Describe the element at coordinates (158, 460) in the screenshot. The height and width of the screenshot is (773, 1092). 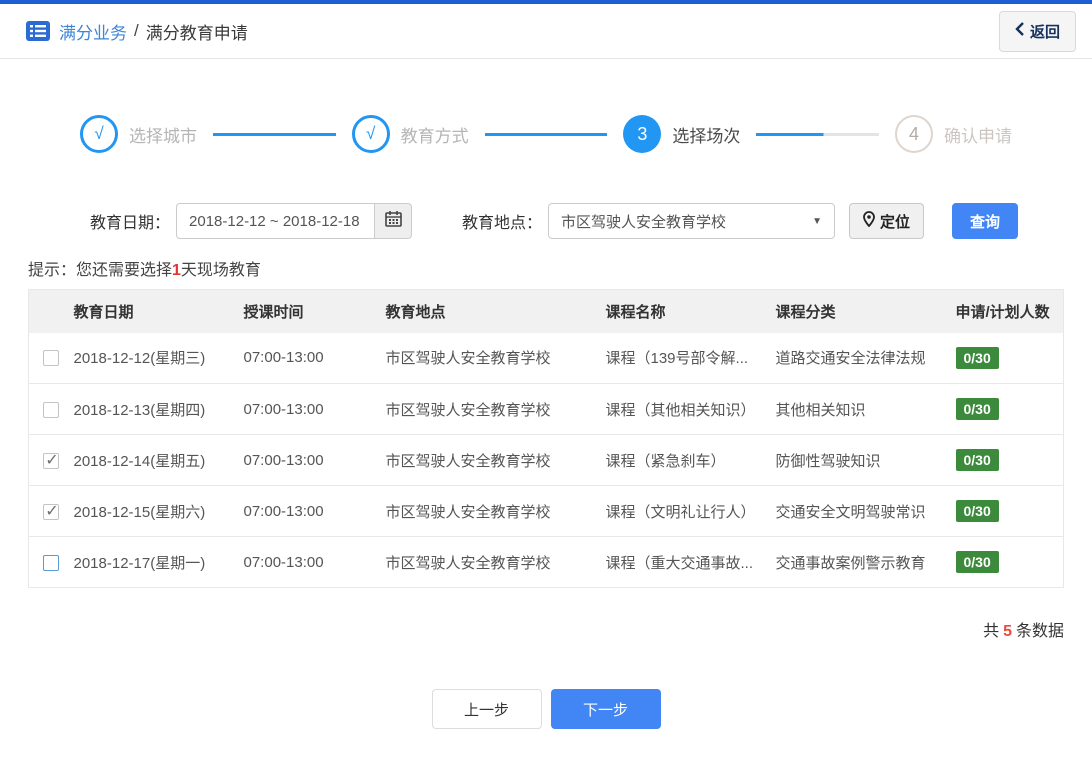
I see `cell-date: 2018-12-14(星期五)` at that location.